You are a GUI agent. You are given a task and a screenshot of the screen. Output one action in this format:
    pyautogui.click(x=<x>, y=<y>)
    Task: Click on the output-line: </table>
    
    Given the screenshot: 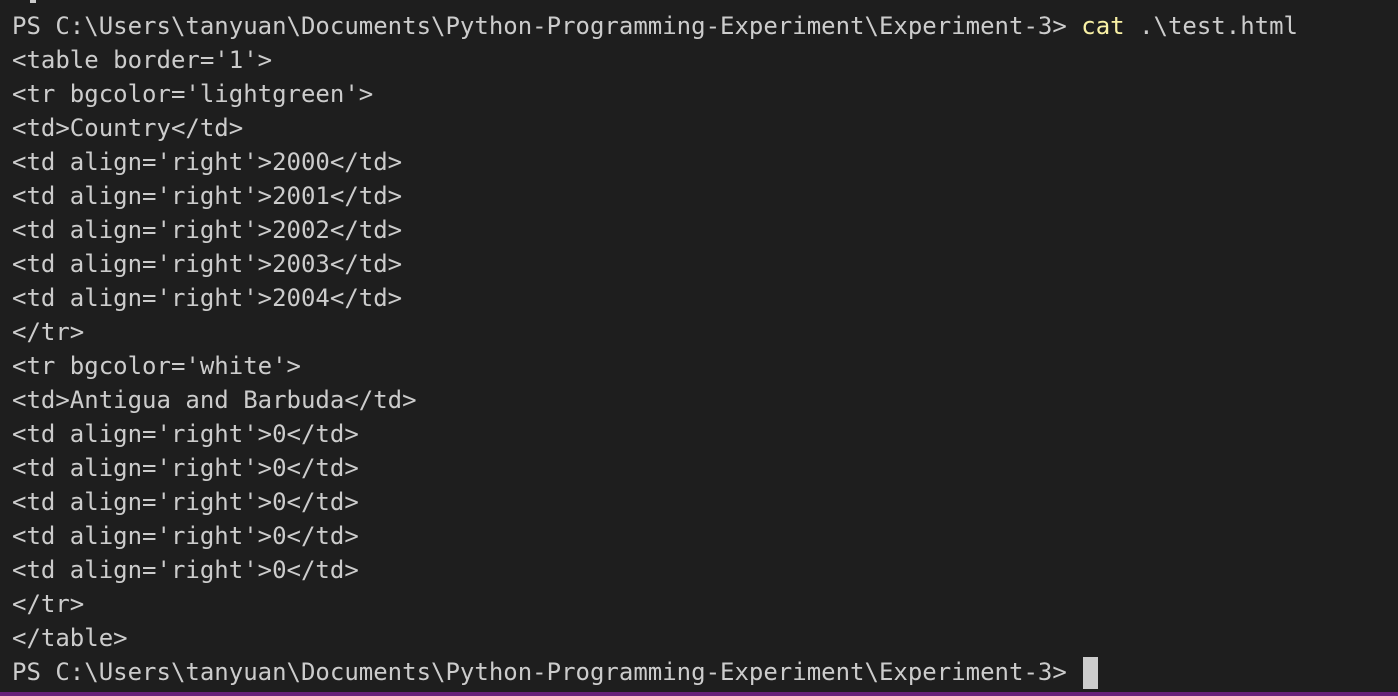 What is the action you would take?
    pyautogui.click(x=70, y=638)
    